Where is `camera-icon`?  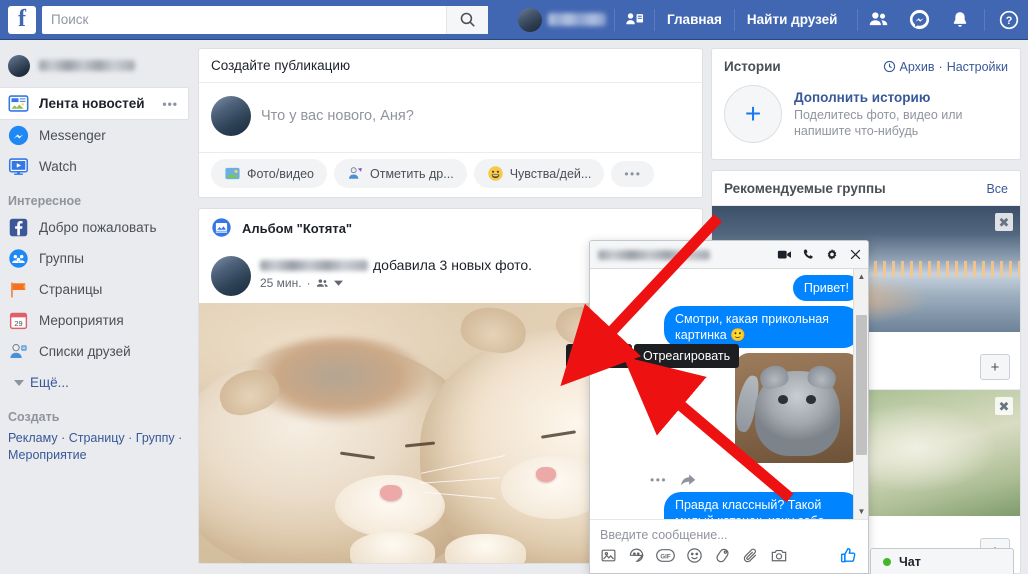 camera-icon is located at coordinates (779, 555).